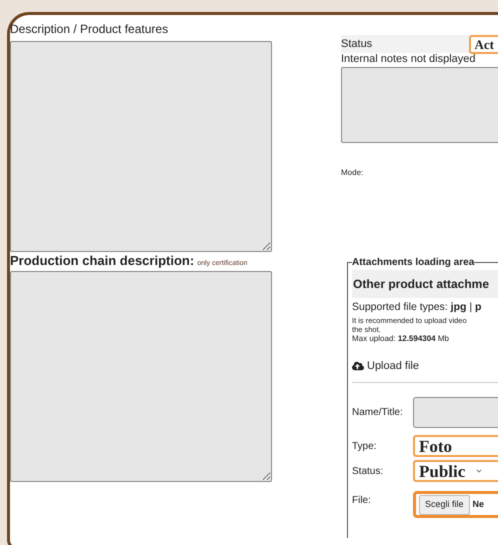 The width and height of the screenshot is (498, 545). What do you see at coordinates (455, 471) in the screenshot?
I see `status-dropdown: Public` at bounding box center [455, 471].